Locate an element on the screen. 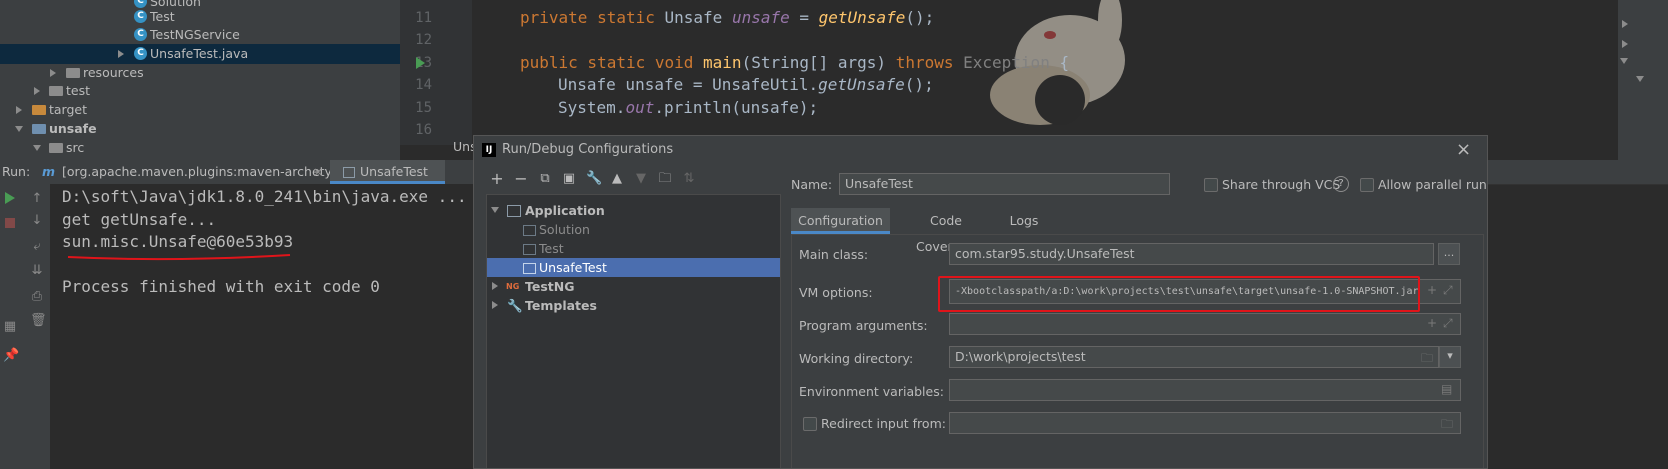 Image resolution: width=1668 pixels, height=469 pixels. rerun-icon is located at coordinates (10, 198).